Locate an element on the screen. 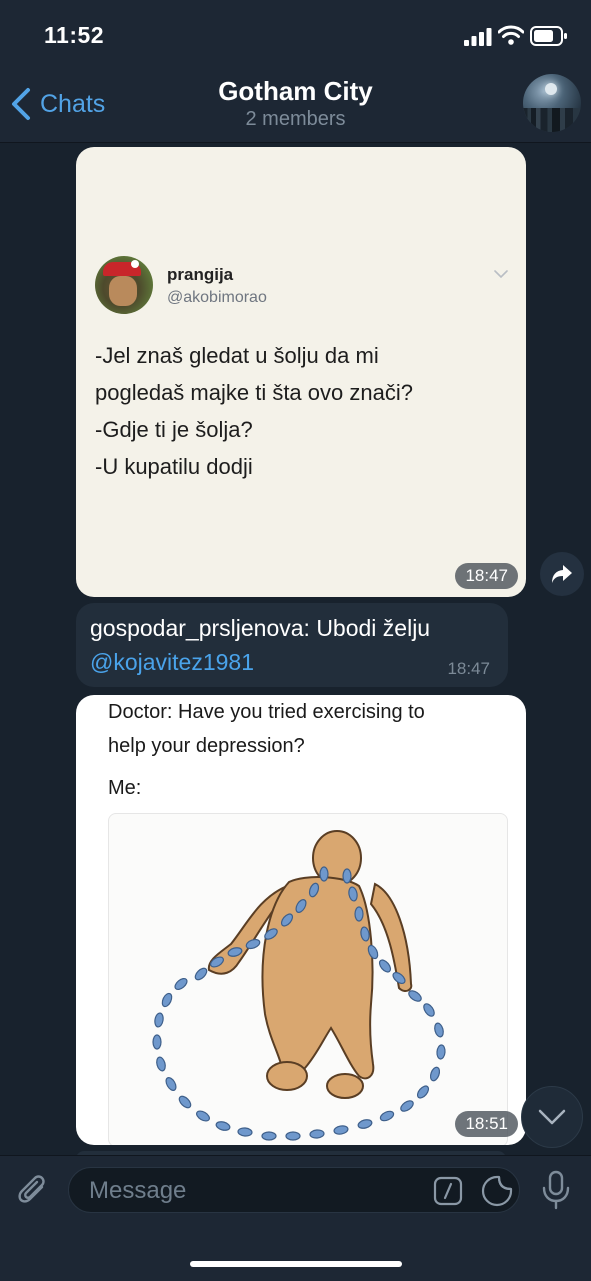 This screenshot has width=591, height=1281. slash-command-icon is located at coordinates (448, 1191).